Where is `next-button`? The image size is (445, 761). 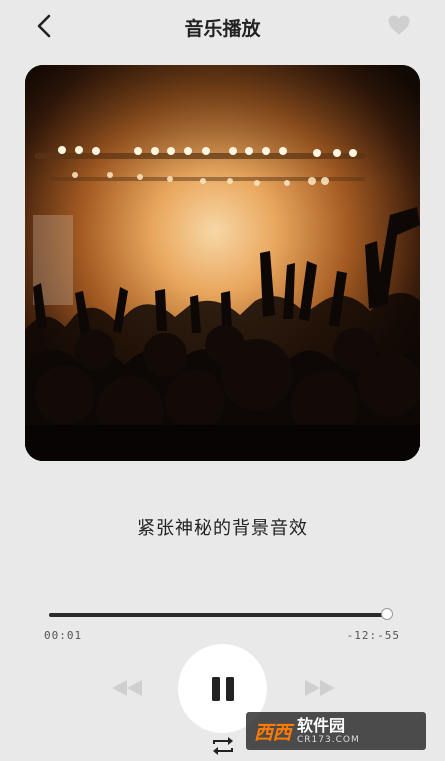 next-button is located at coordinates (320, 688).